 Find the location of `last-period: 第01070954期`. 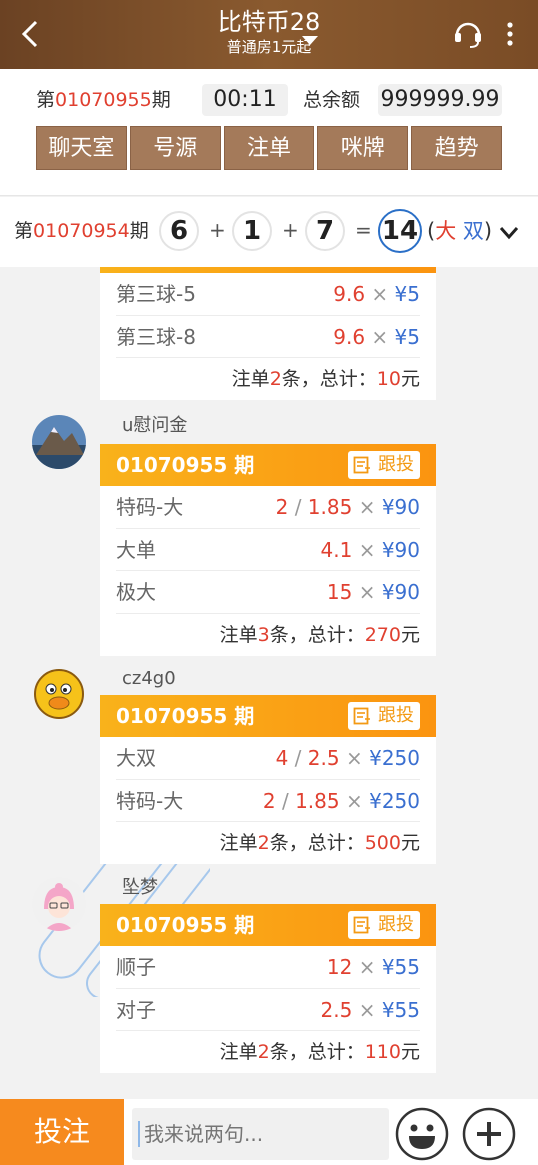

last-period: 第01070954期 is located at coordinates (81, 231).